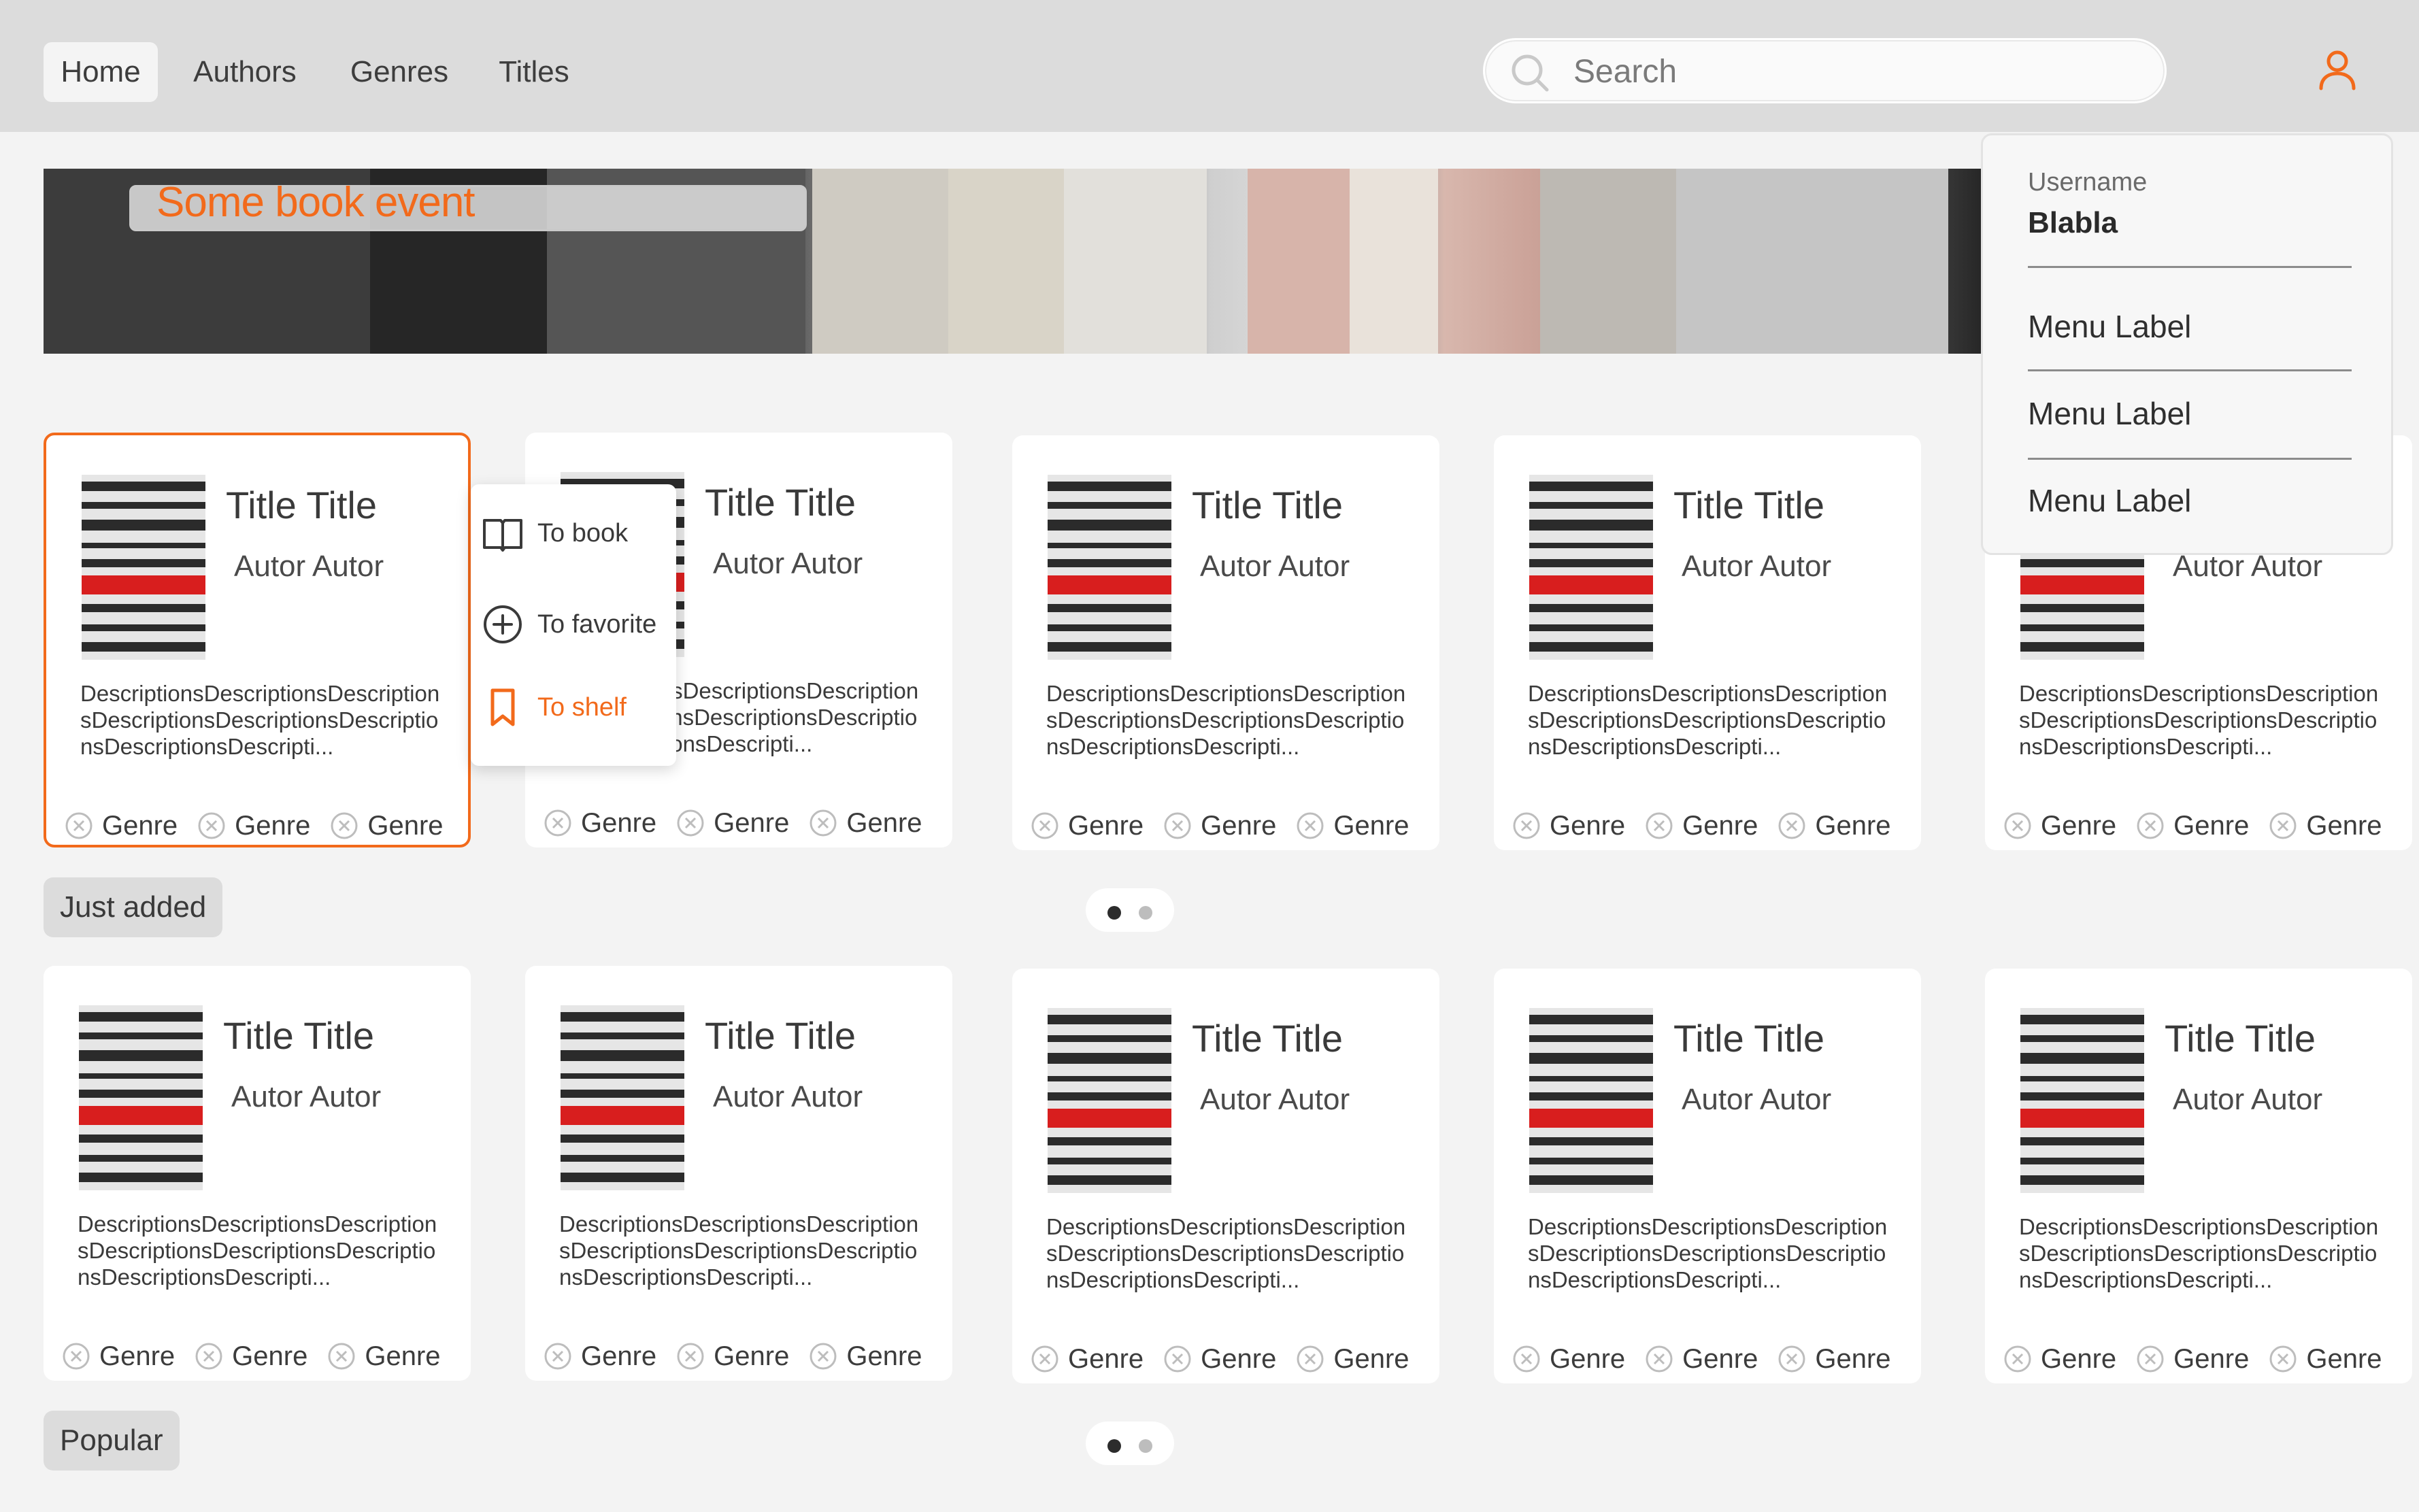 The width and height of the screenshot is (2419, 1512). What do you see at coordinates (2337, 69) in the screenshot?
I see `user-icon` at bounding box center [2337, 69].